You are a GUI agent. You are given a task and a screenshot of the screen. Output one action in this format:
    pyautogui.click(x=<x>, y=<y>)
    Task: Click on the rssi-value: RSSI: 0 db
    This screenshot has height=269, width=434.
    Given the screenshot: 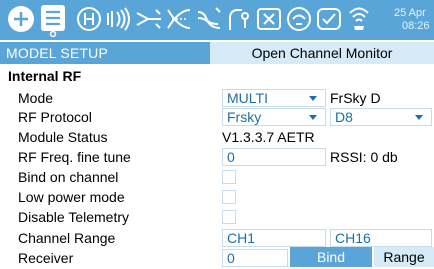 What is the action you would take?
    pyautogui.click(x=364, y=157)
    